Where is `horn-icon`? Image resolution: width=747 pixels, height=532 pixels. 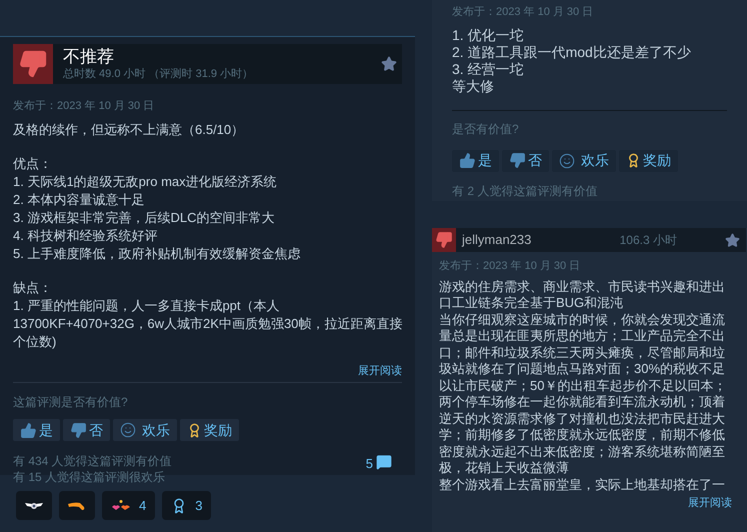 horn-icon is located at coordinates (77, 505).